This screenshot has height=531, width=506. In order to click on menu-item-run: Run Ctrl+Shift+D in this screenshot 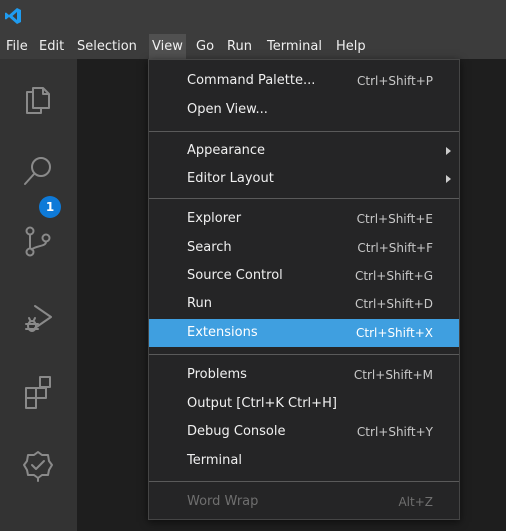, I will do `click(304, 304)`.